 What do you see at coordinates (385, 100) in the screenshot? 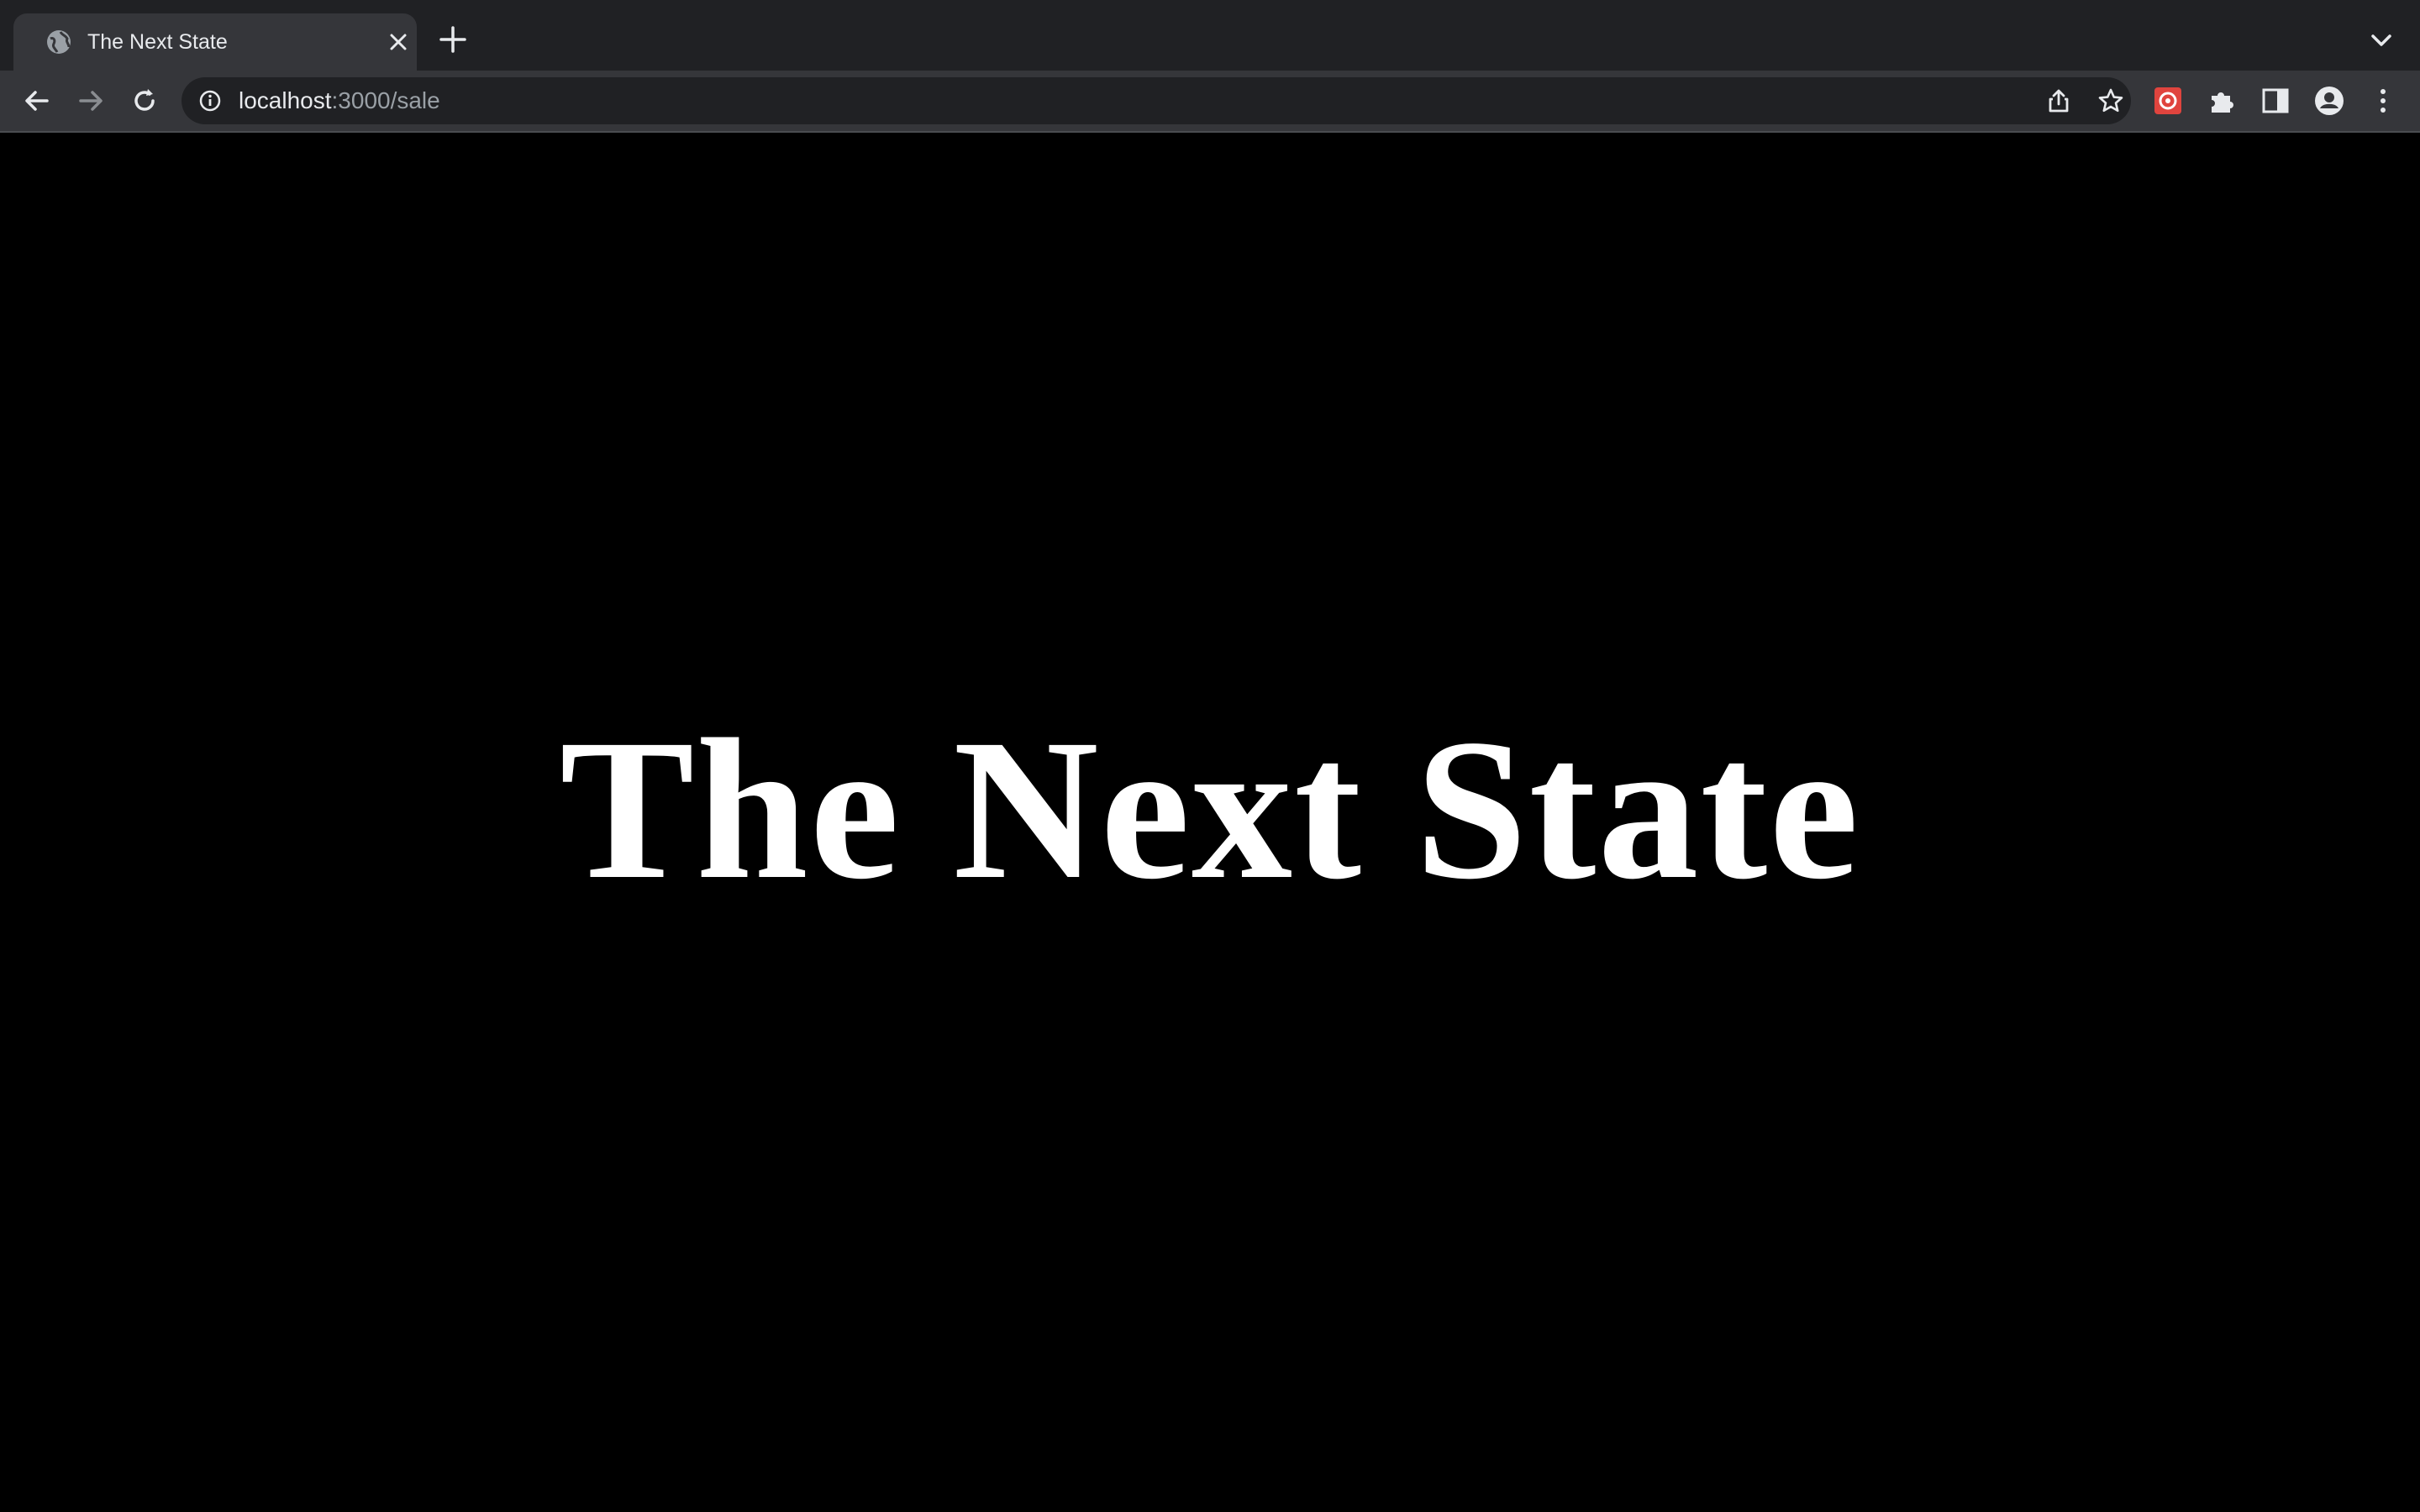
I see `url-path: :3000/sale` at bounding box center [385, 100].